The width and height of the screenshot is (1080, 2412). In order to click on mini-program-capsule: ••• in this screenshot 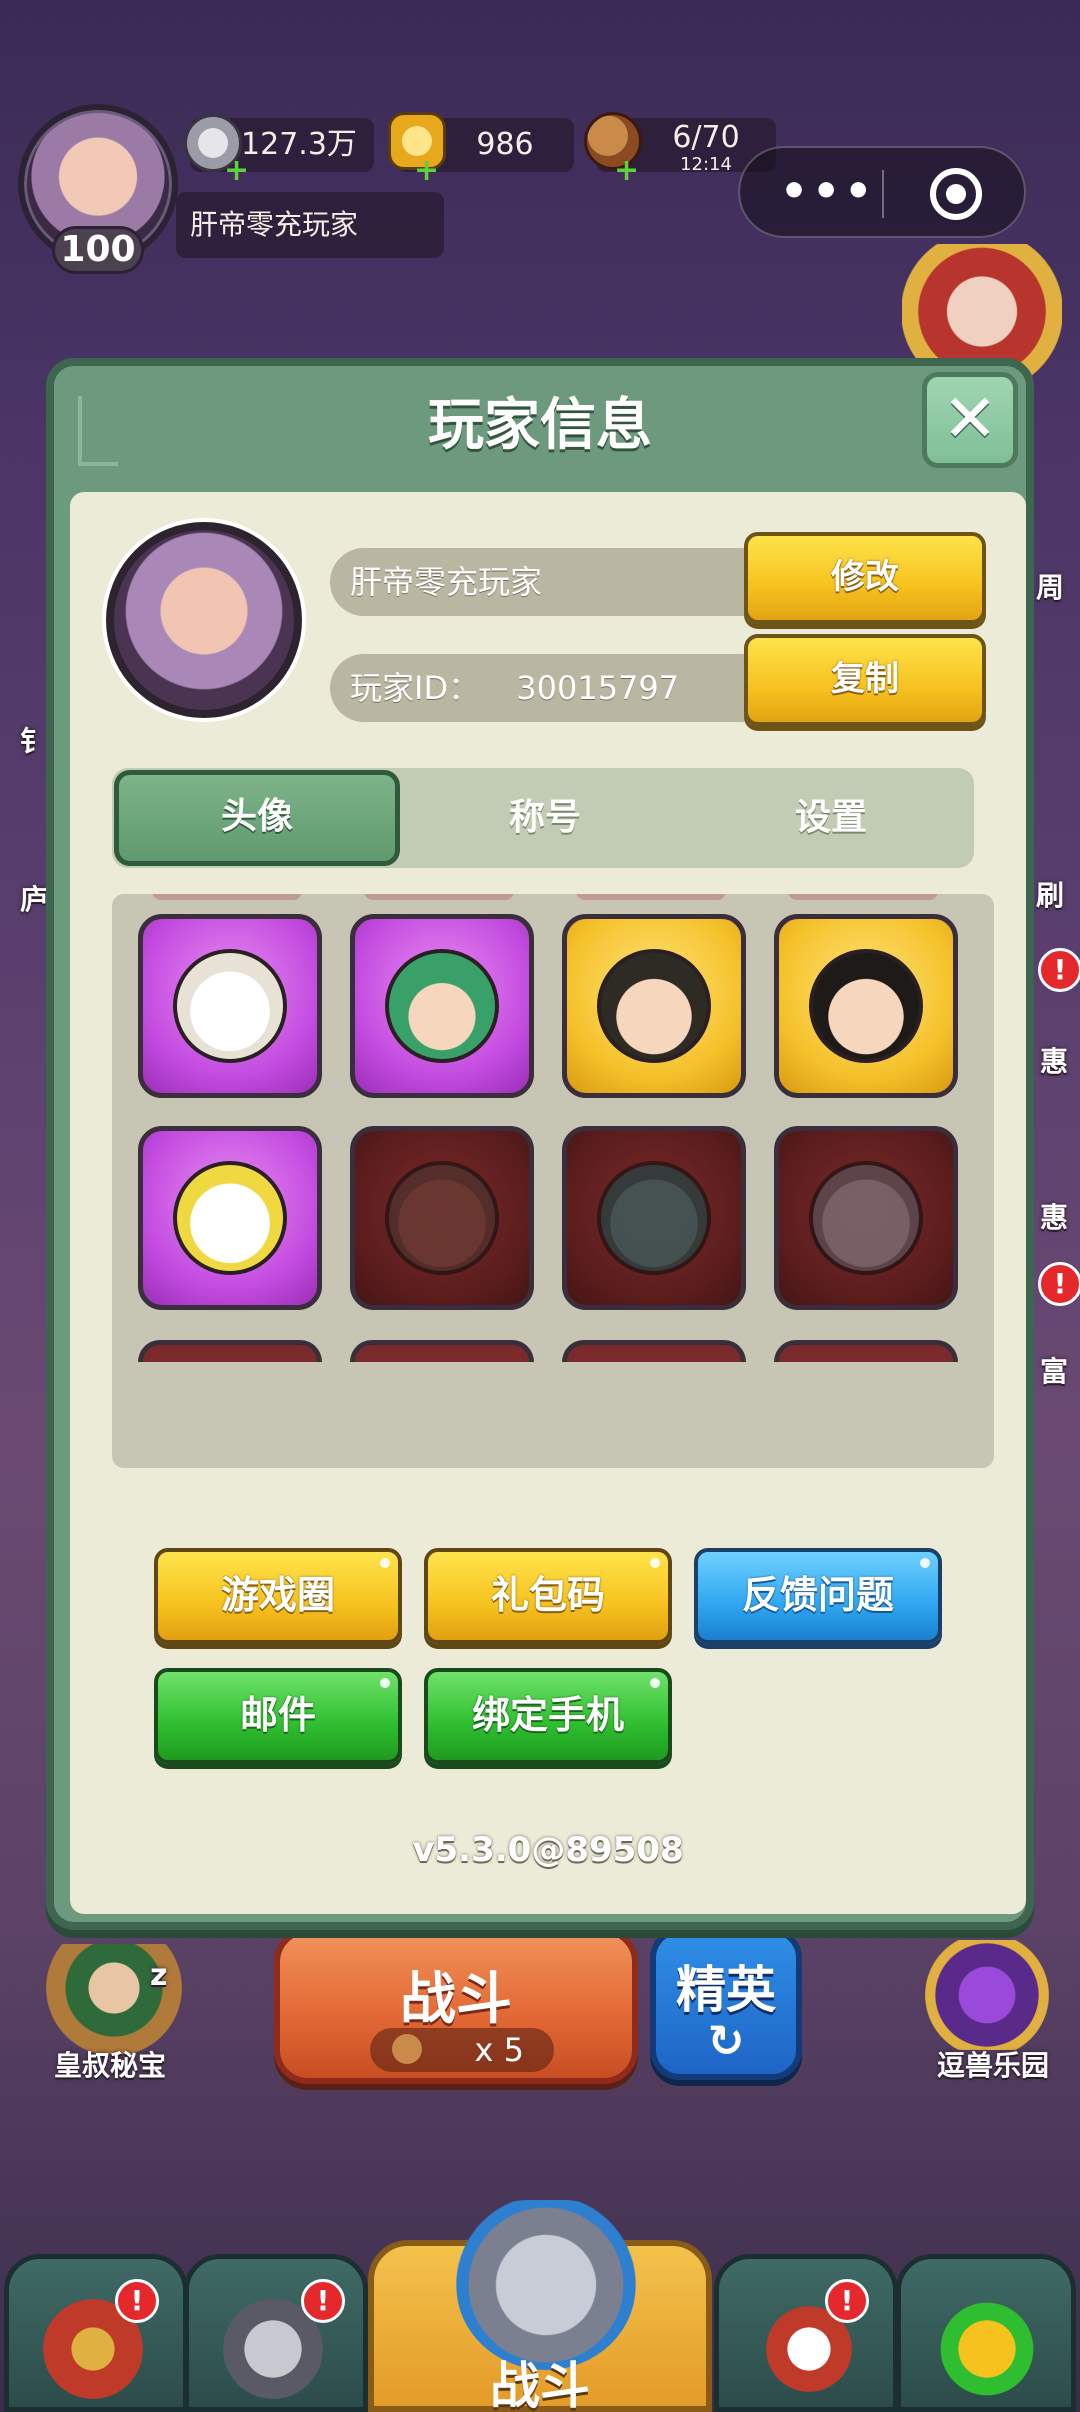, I will do `click(882, 192)`.